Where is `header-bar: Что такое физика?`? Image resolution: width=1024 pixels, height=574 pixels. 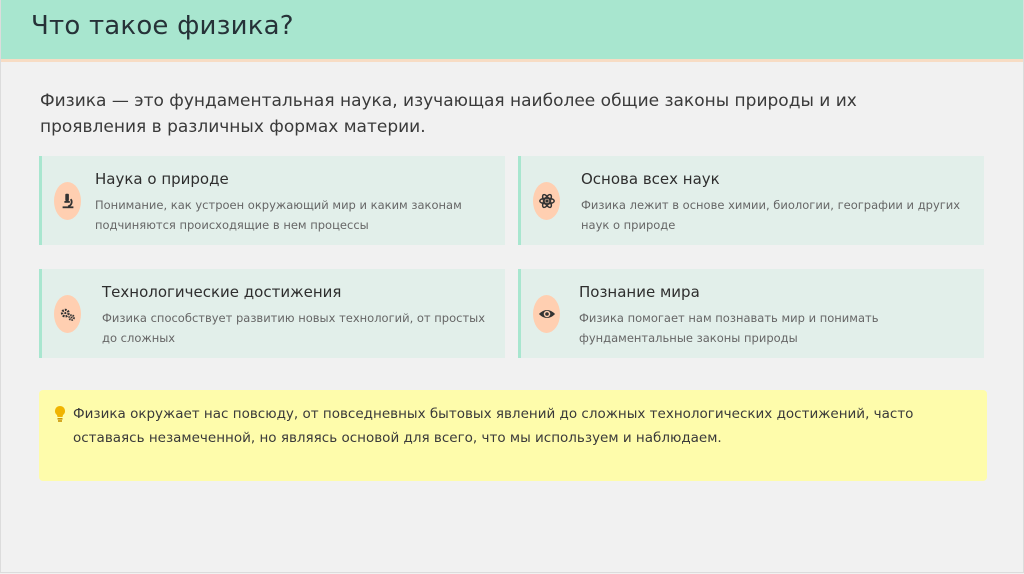 header-bar: Что такое физика? is located at coordinates (512, 31).